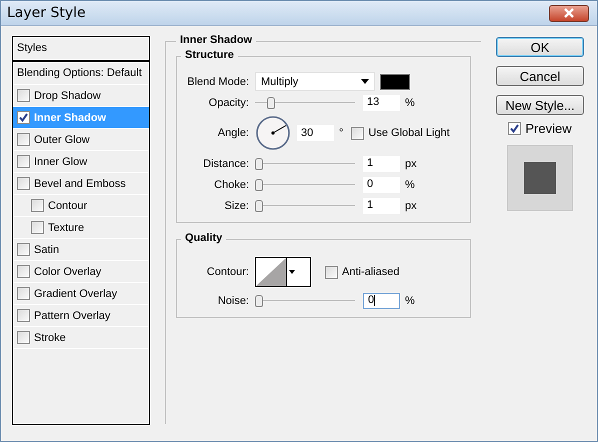 The width and height of the screenshot is (598, 442). Describe the element at coordinates (81, 73) in the screenshot. I see `blending-options-item: Blending Options: Default` at that location.